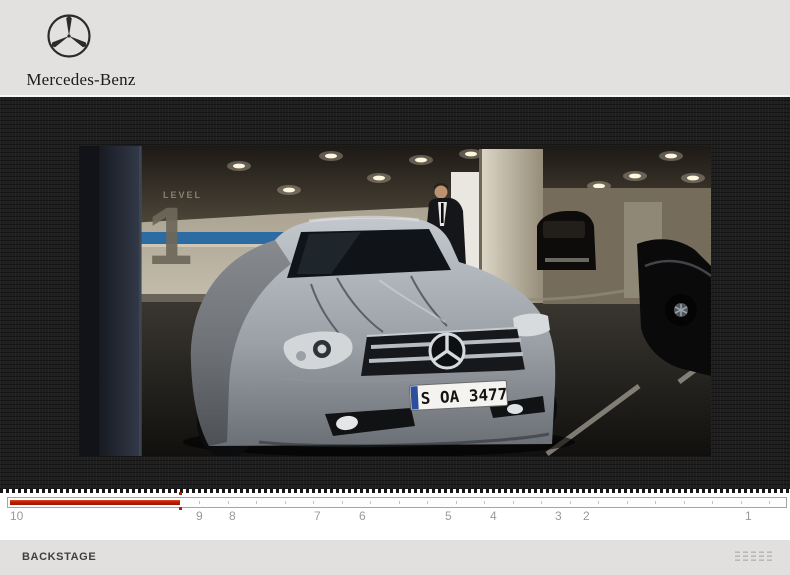  What do you see at coordinates (180, 508) in the screenshot?
I see `progress-marker-bottom` at bounding box center [180, 508].